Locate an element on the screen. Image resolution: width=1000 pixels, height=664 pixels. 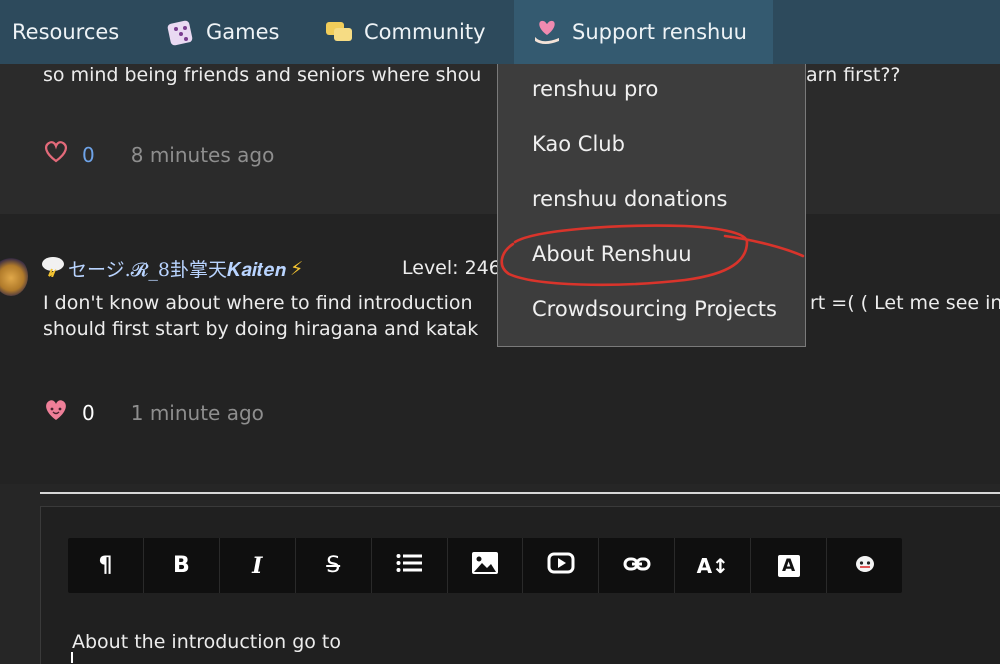
nav-label-games: Games is located at coordinates (243, 32).